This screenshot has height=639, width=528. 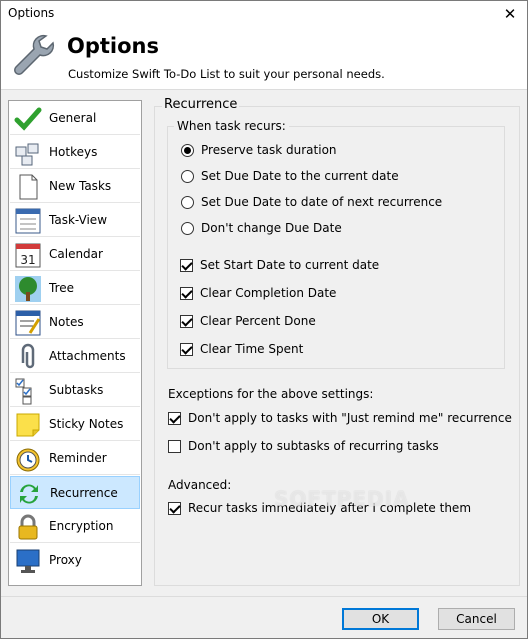 I want to click on checkbox-label: Clear Percent Done, so click(x=258, y=321).